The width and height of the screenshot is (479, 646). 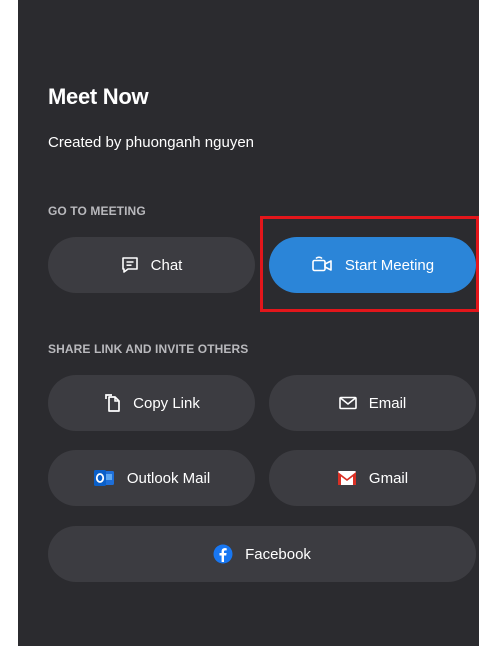 What do you see at coordinates (98, 96) in the screenshot?
I see `panel-title: Meet Now` at bounding box center [98, 96].